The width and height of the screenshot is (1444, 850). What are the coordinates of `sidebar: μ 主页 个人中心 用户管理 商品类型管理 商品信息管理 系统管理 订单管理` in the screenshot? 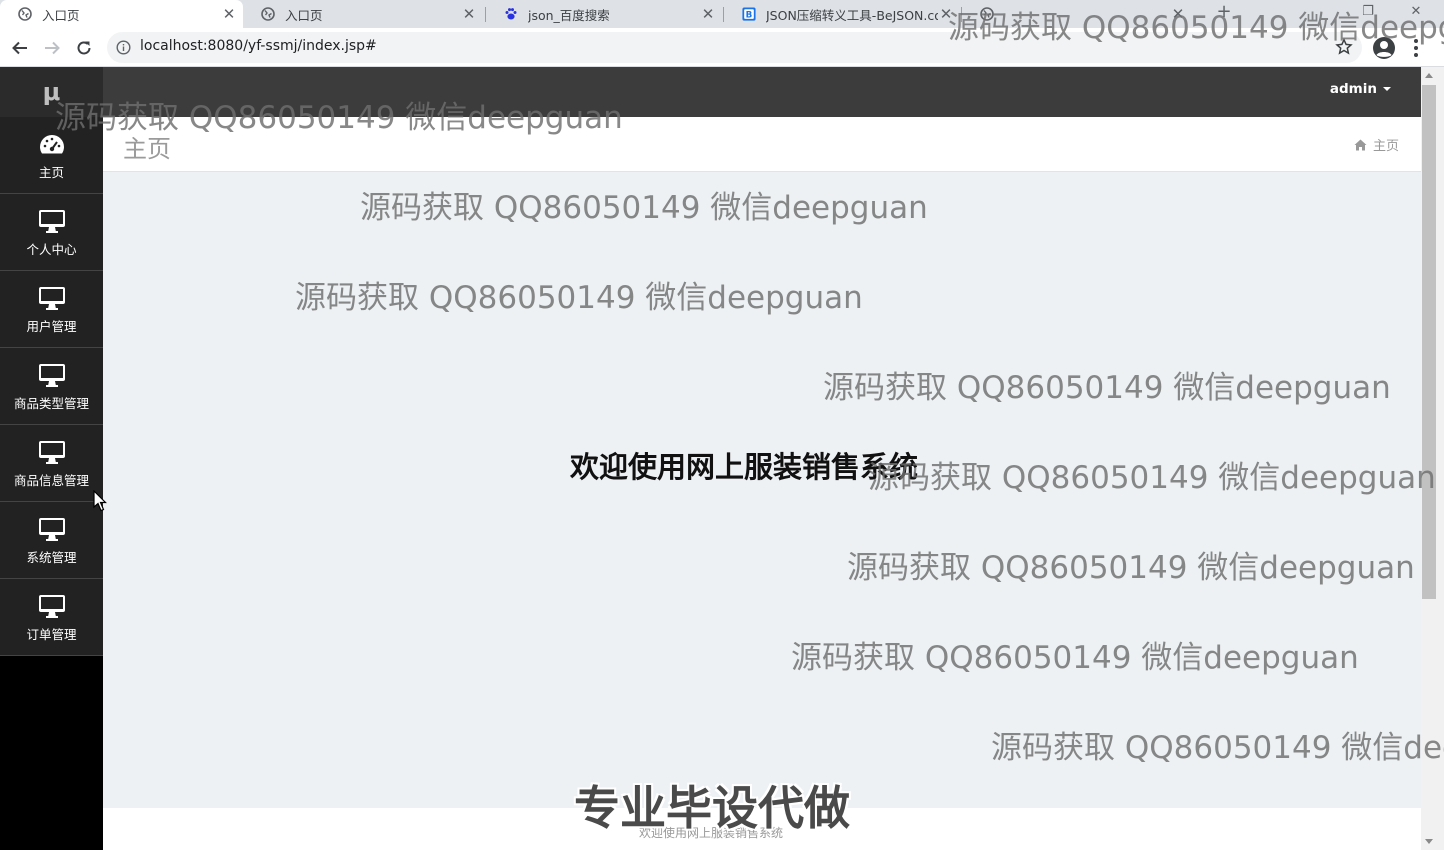 It's located at (51, 458).